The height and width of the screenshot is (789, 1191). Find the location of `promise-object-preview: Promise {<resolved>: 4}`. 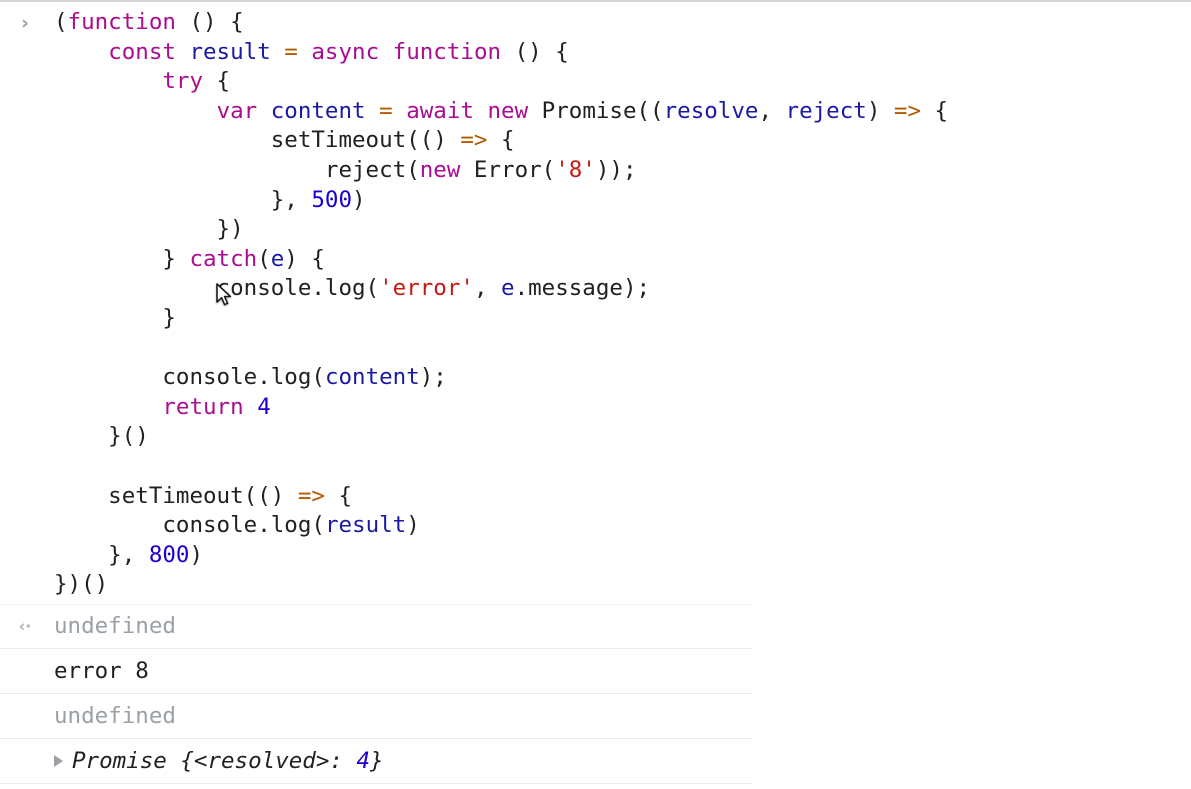

promise-object-preview: Promise {<resolved>: 4} is located at coordinates (219, 761).